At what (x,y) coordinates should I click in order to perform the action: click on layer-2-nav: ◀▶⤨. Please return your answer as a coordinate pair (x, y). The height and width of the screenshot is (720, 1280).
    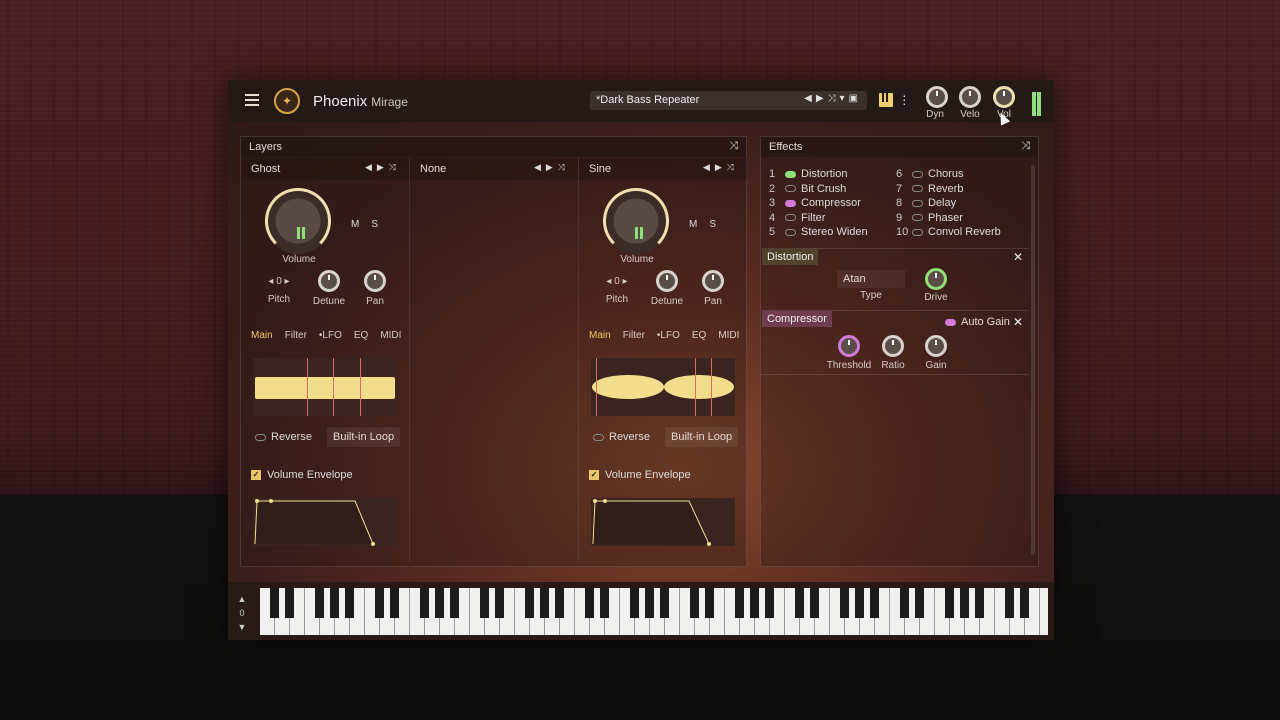
    Looking at the image, I should click on (552, 167).